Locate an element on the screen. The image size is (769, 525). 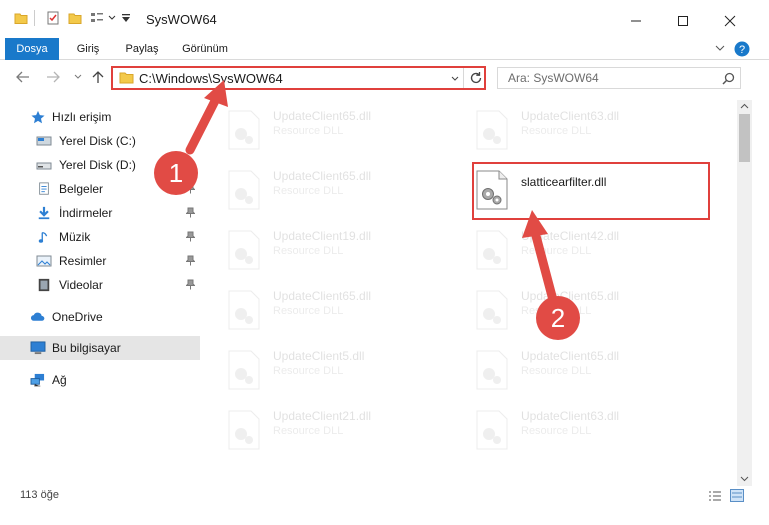
computer-icon is located at coordinates (38, 348).